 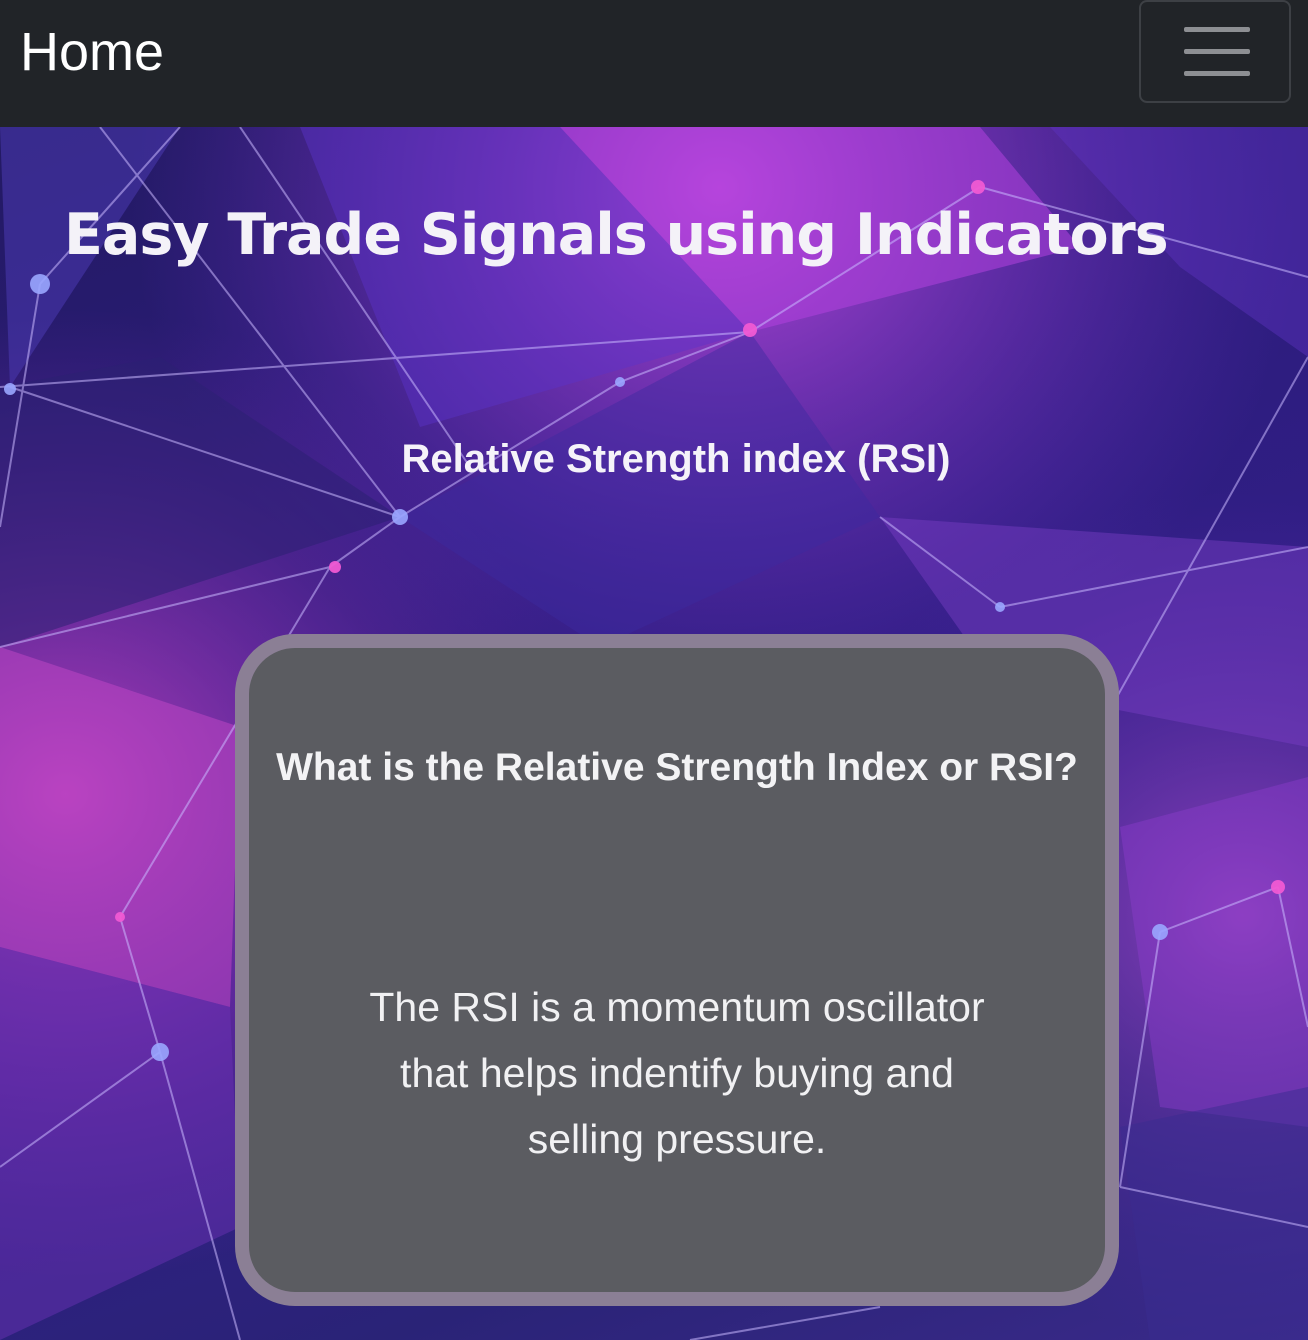 I want to click on menu-toggle-button, so click(x=1215, y=51).